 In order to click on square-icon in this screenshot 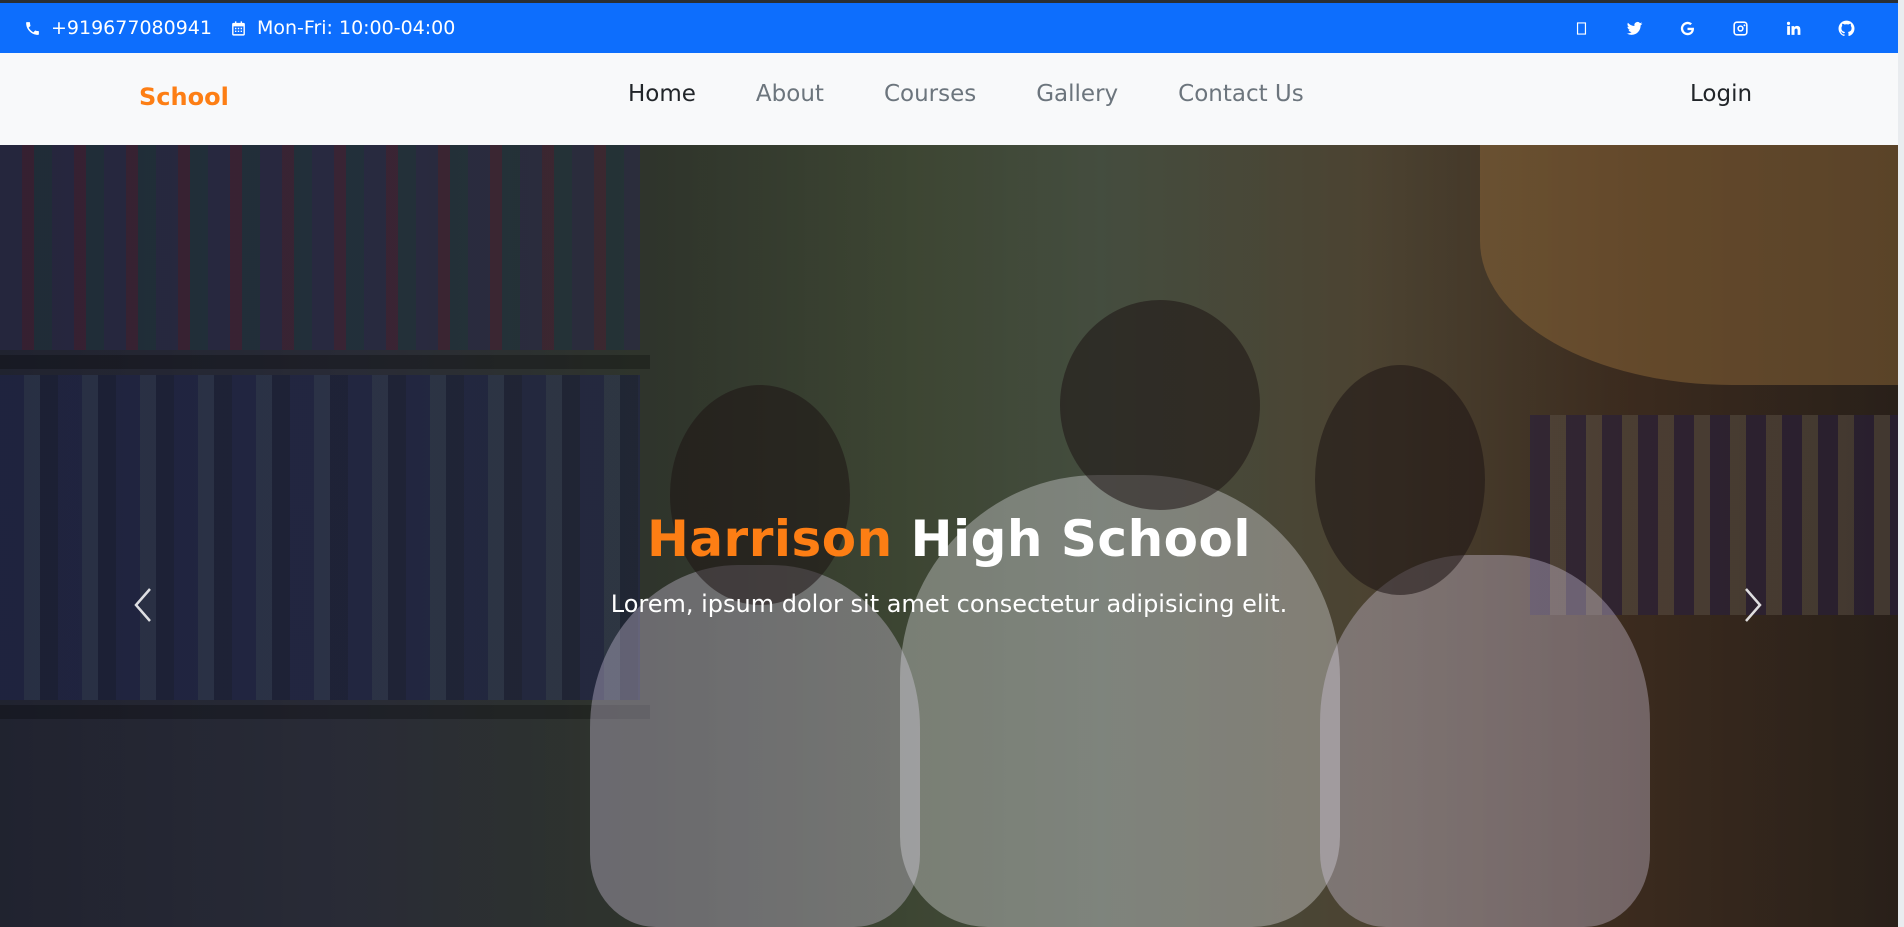, I will do `click(1581, 28)`.